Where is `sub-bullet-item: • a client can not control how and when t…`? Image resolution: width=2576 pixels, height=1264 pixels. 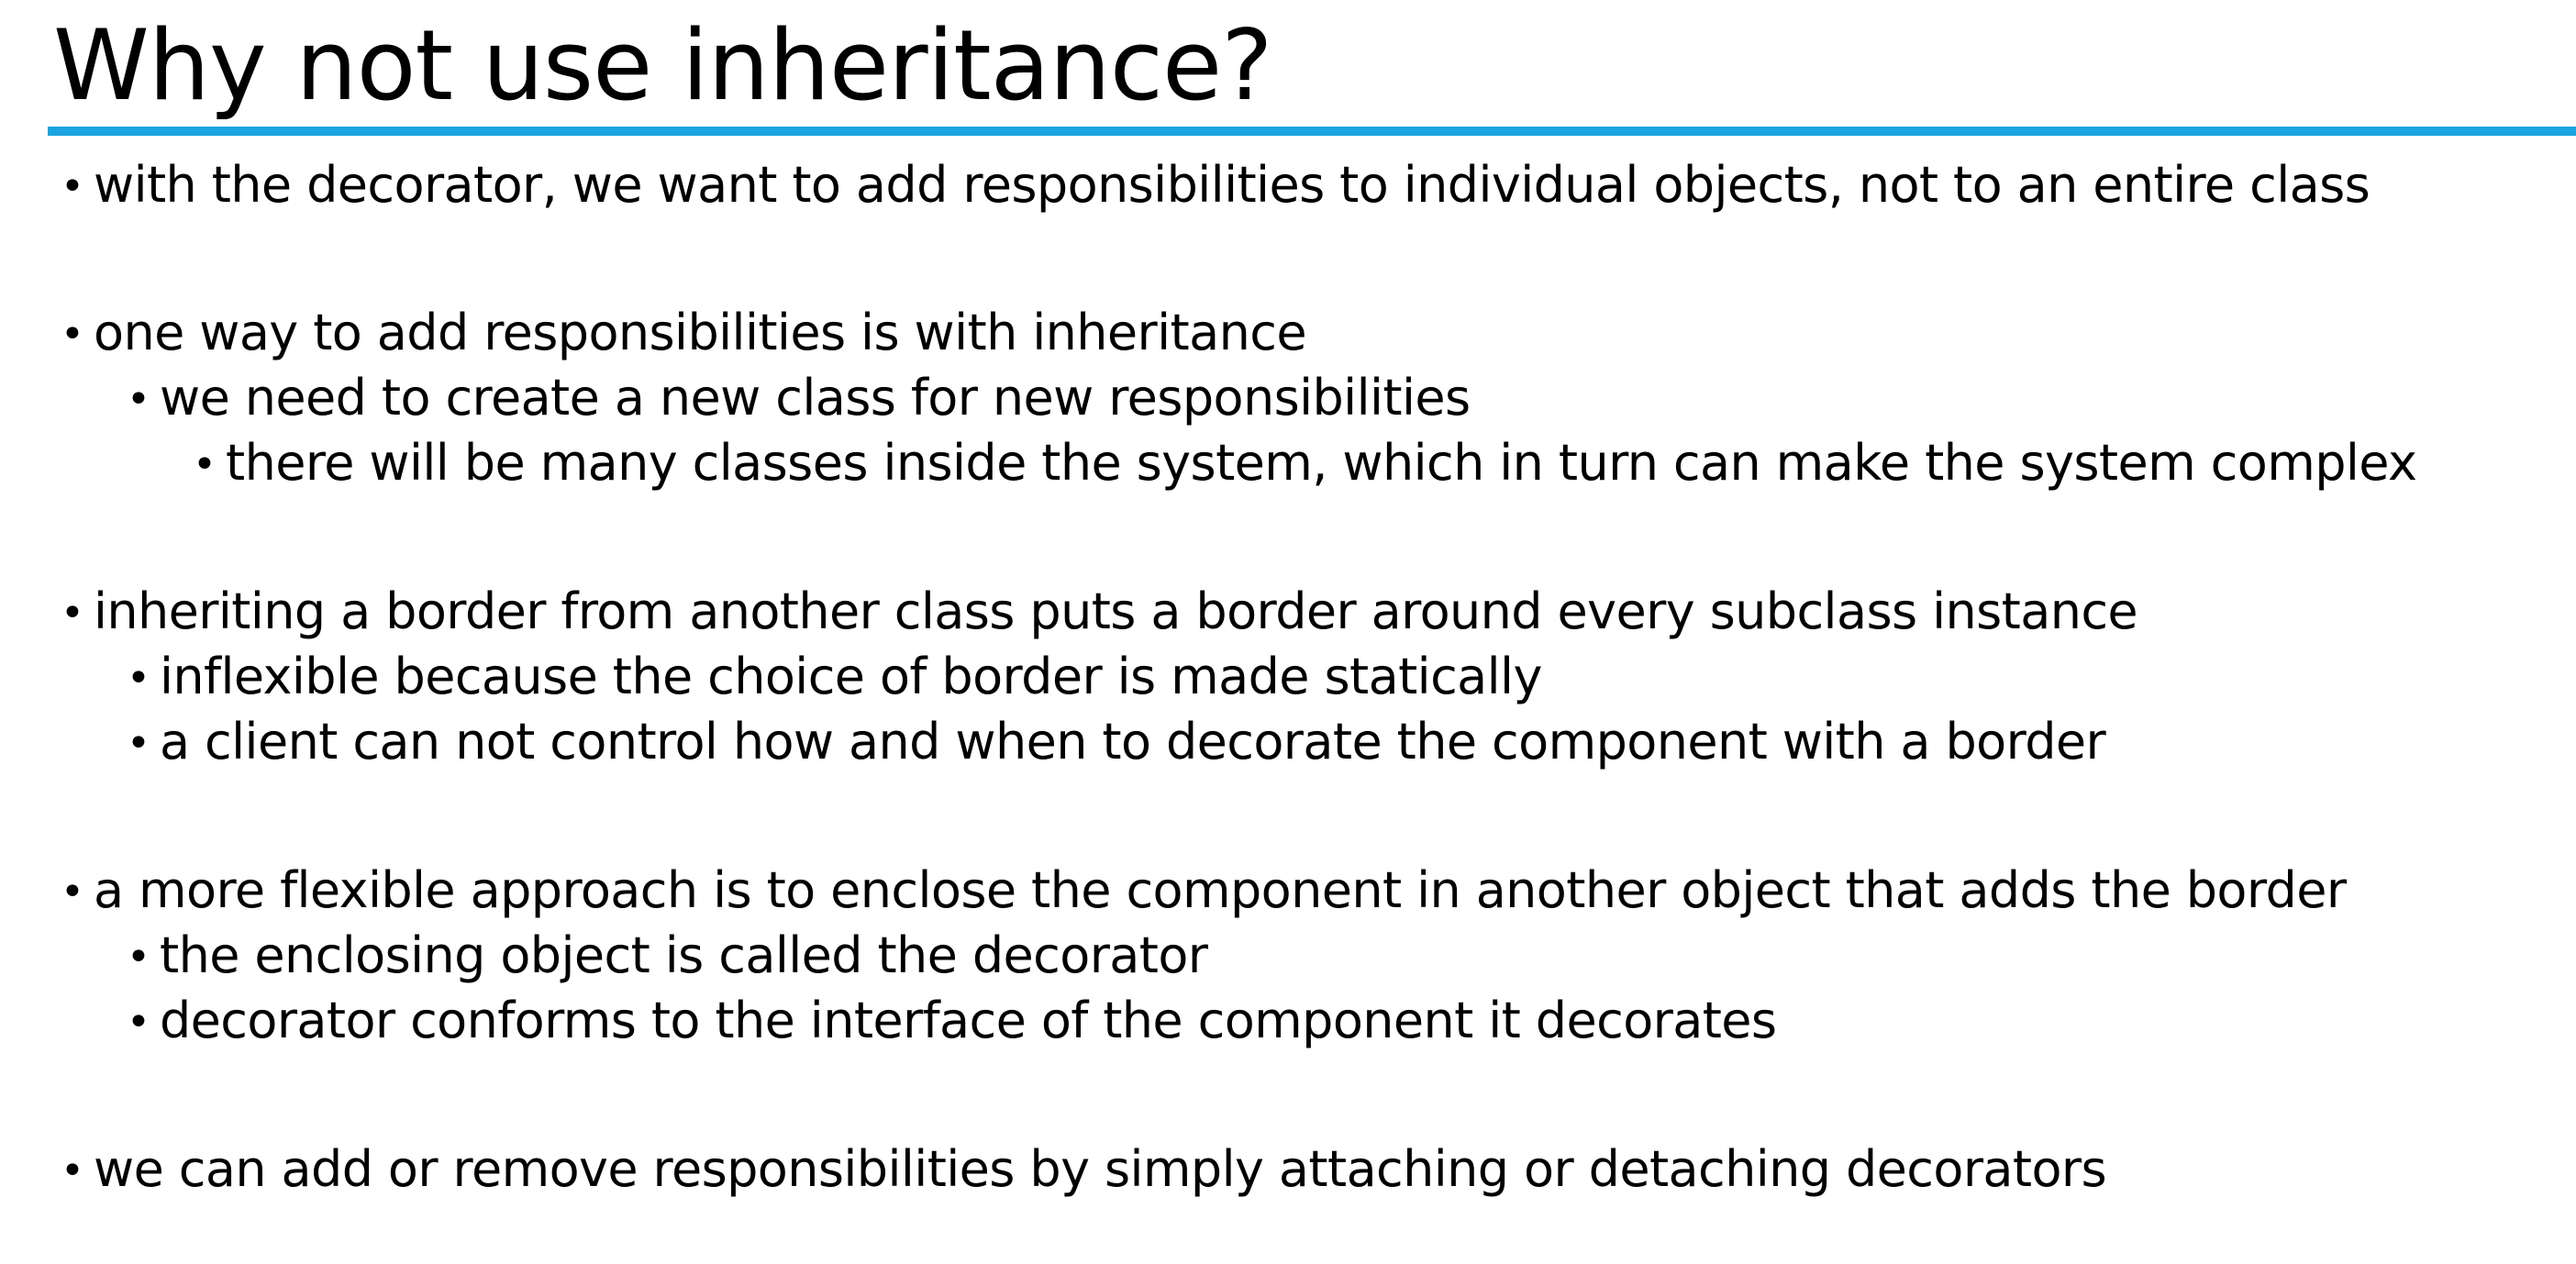 sub-bullet-item: • a client can not control how and when t… is located at coordinates (1116, 743).